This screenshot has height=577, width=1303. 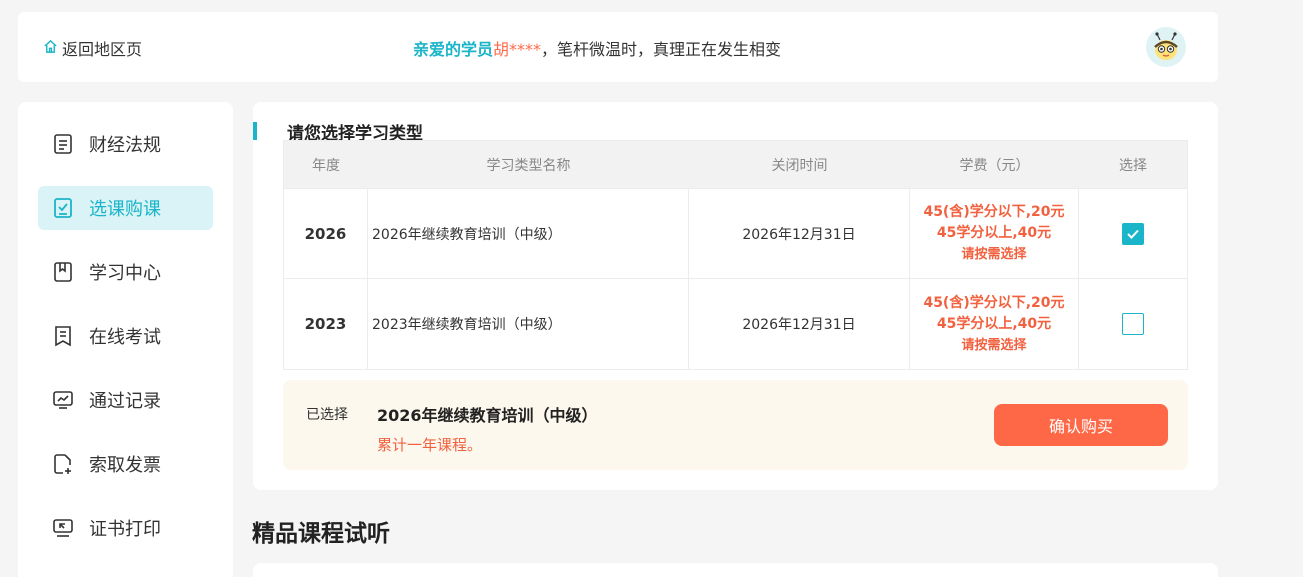 I want to click on document-list-icon, so click(x=63, y=144).